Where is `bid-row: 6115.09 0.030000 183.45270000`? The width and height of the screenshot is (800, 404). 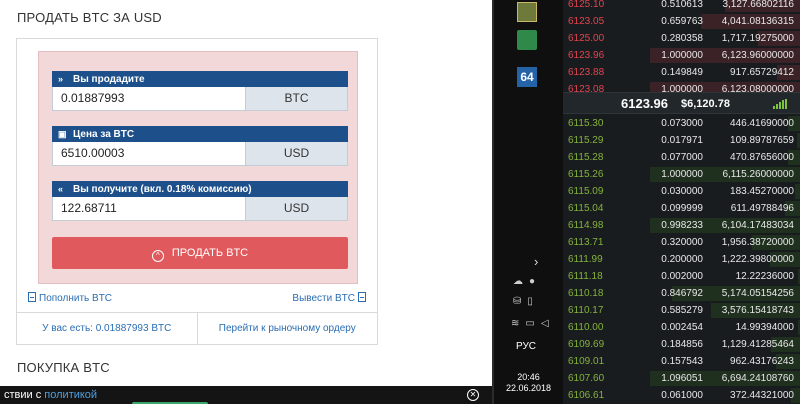 bid-row: 6115.09 0.030000 183.45270000 is located at coordinates (681, 191).